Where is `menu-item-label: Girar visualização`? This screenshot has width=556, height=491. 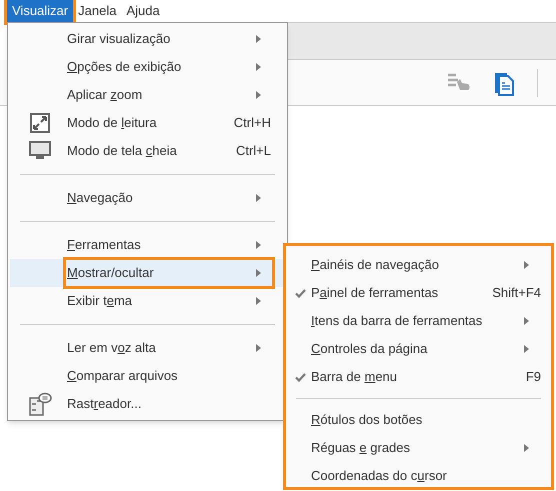
menu-item-label: Girar visualização is located at coordinates (118, 39).